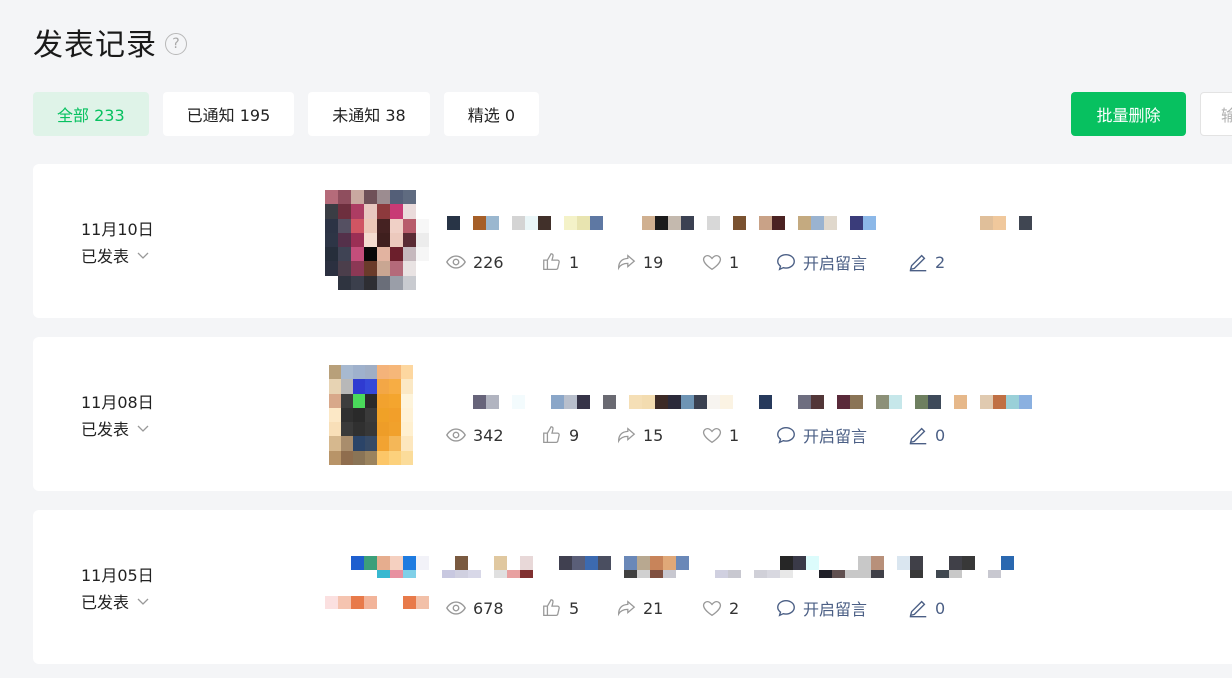 The width and height of the screenshot is (1232, 678). What do you see at coordinates (653, 608) in the screenshot?
I see `shares-count: 21` at bounding box center [653, 608].